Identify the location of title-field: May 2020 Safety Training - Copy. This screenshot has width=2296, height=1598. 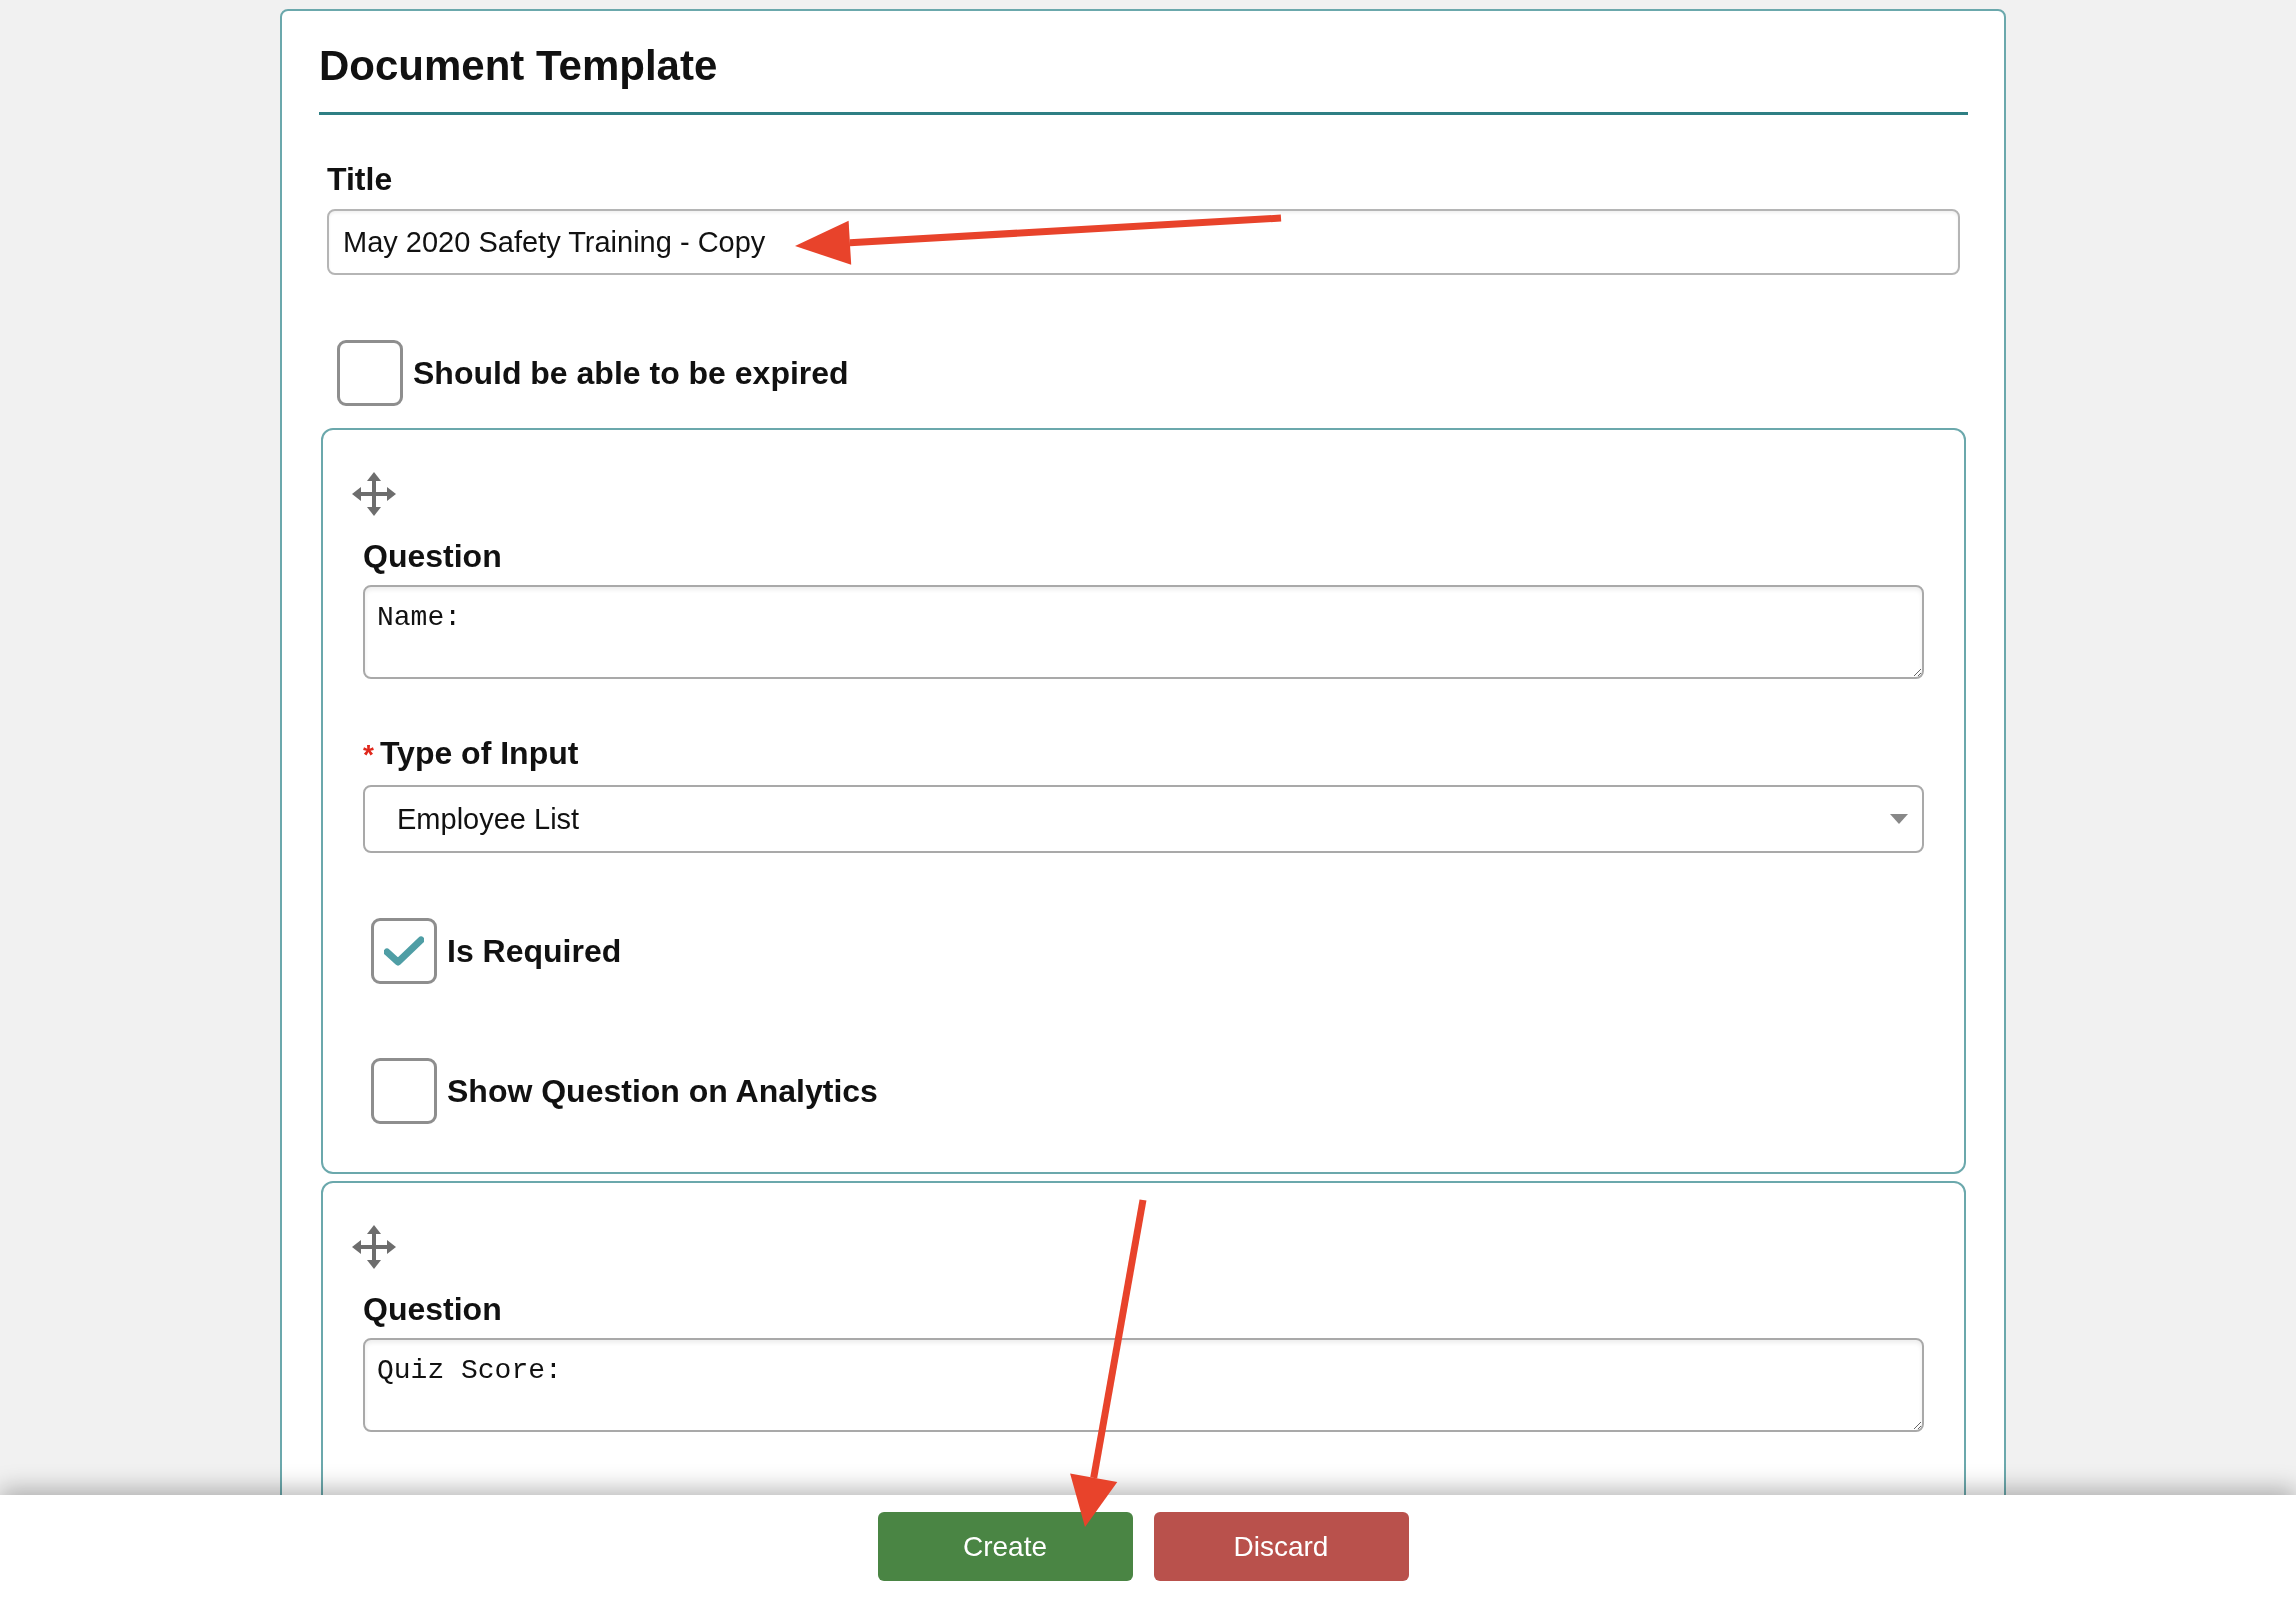
(1143, 242).